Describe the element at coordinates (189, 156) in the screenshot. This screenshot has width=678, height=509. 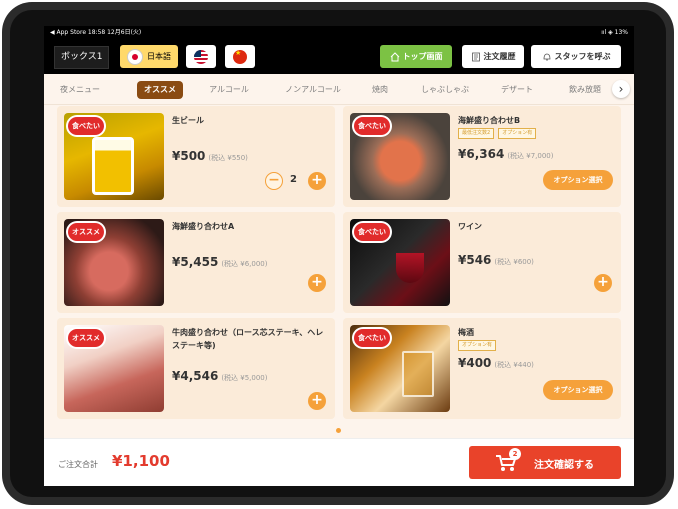
I see `item-price-value: ¥500` at that location.